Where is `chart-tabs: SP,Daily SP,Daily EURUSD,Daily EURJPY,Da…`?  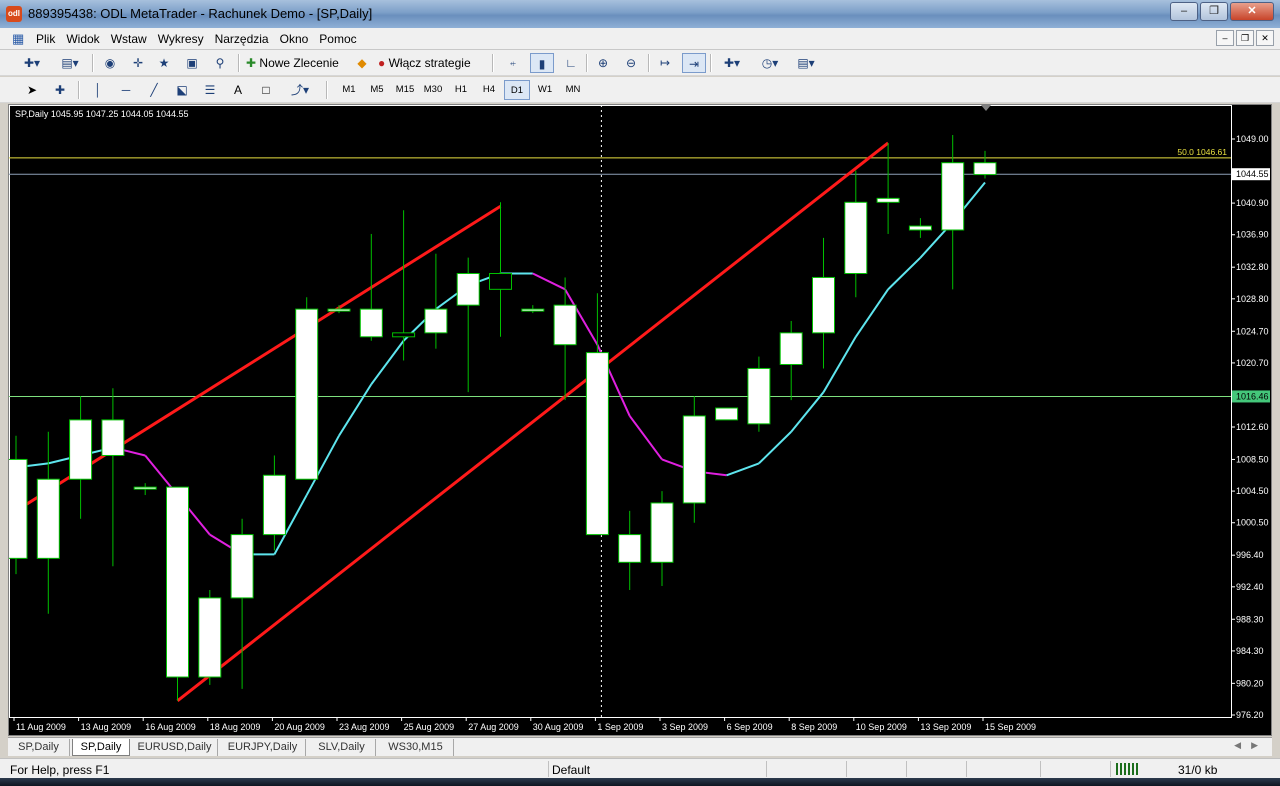 chart-tabs: SP,Daily SP,Daily EURUSD,Daily EURJPY,Da… is located at coordinates (640, 746).